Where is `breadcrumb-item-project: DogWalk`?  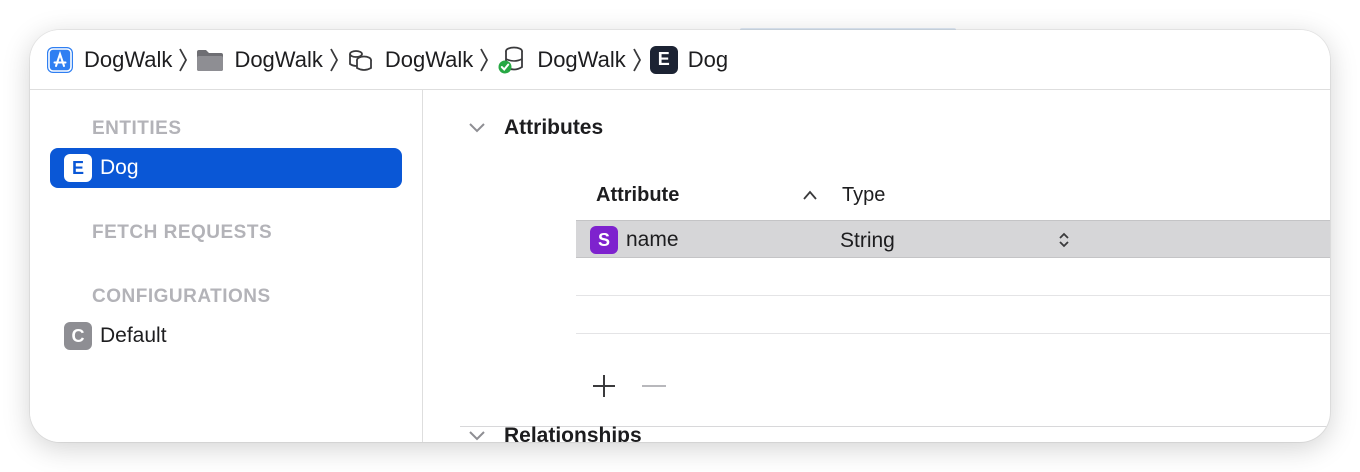
breadcrumb-item-project: DogWalk is located at coordinates (109, 60).